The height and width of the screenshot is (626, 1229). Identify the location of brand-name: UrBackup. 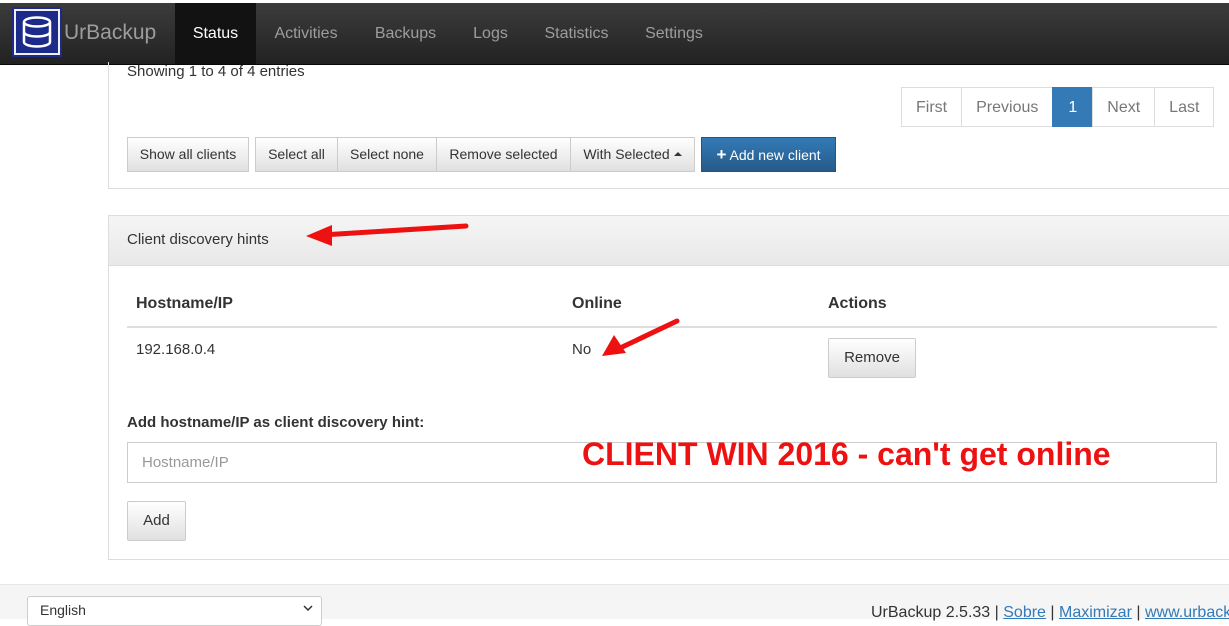
(110, 33).